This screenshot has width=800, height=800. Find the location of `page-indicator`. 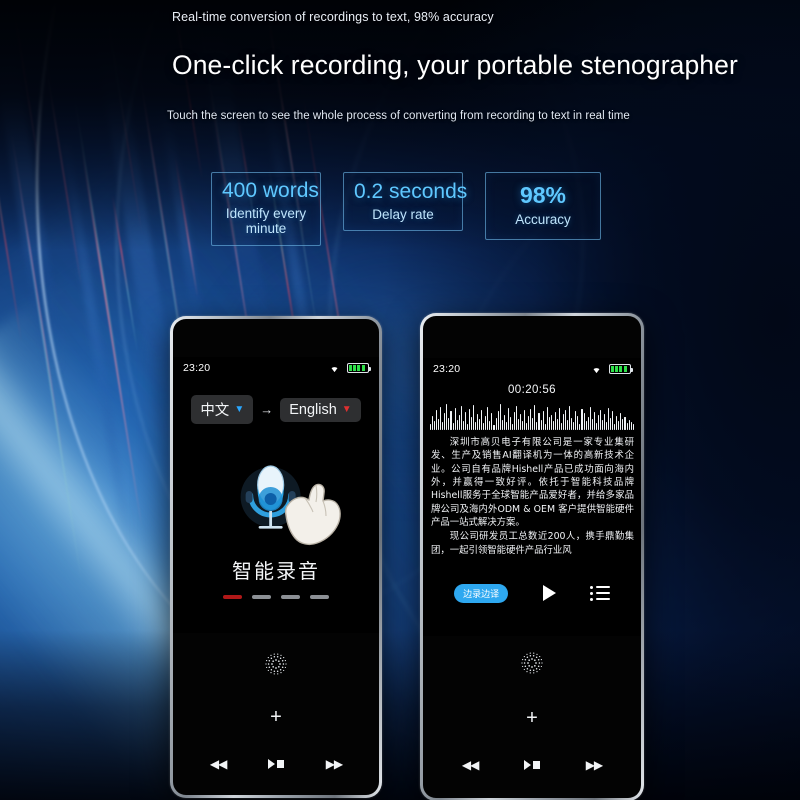

page-indicator is located at coordinates (276, 597).